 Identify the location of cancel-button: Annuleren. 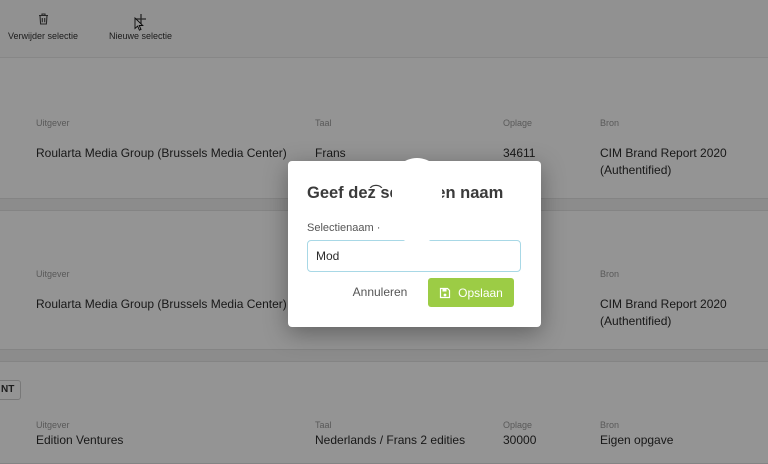
(380, 292).